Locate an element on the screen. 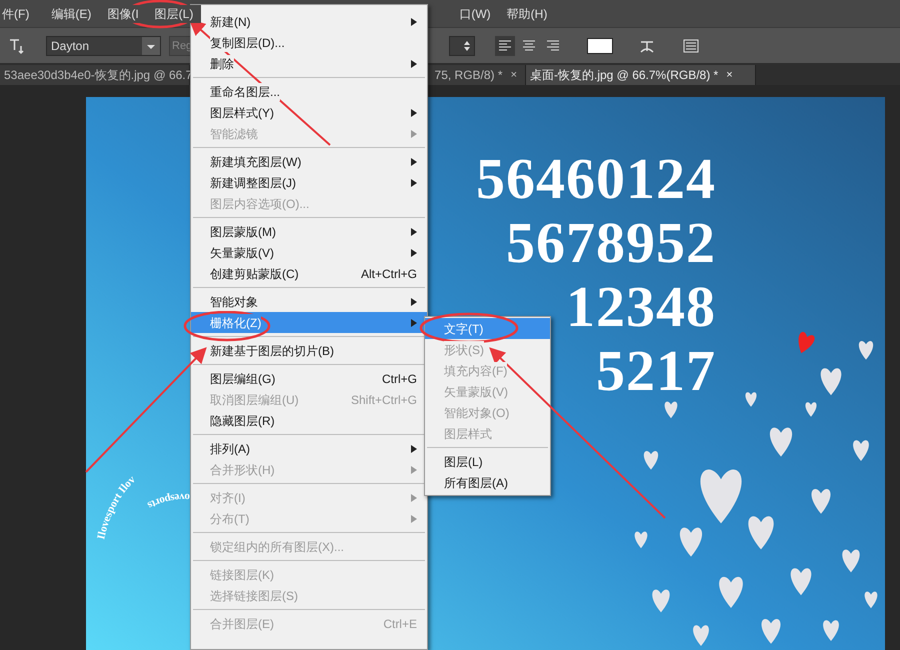 The width and height of the screenshot is (900, 650). menu-item: 新建填充图层(W) is located at coordinates (309, 161).